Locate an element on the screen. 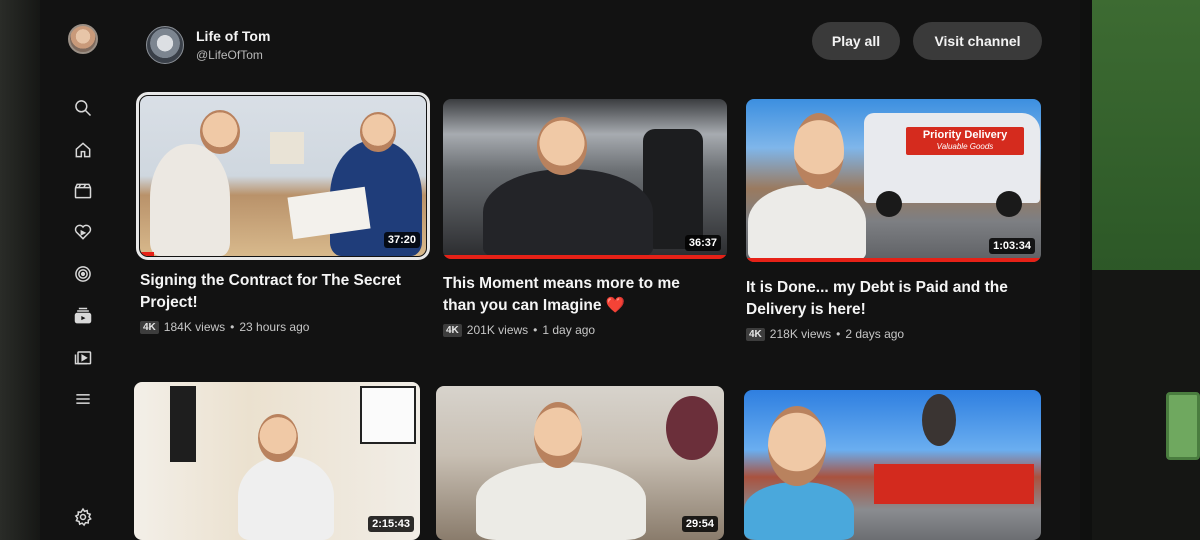  video-duration: 1:03:34 is located at coordinates (1012, 246).